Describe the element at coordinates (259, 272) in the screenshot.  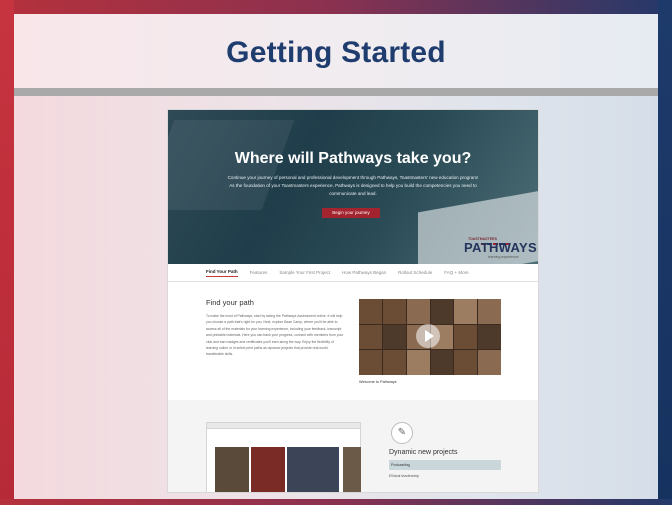
I see `nav-item-features: Features` at that location.